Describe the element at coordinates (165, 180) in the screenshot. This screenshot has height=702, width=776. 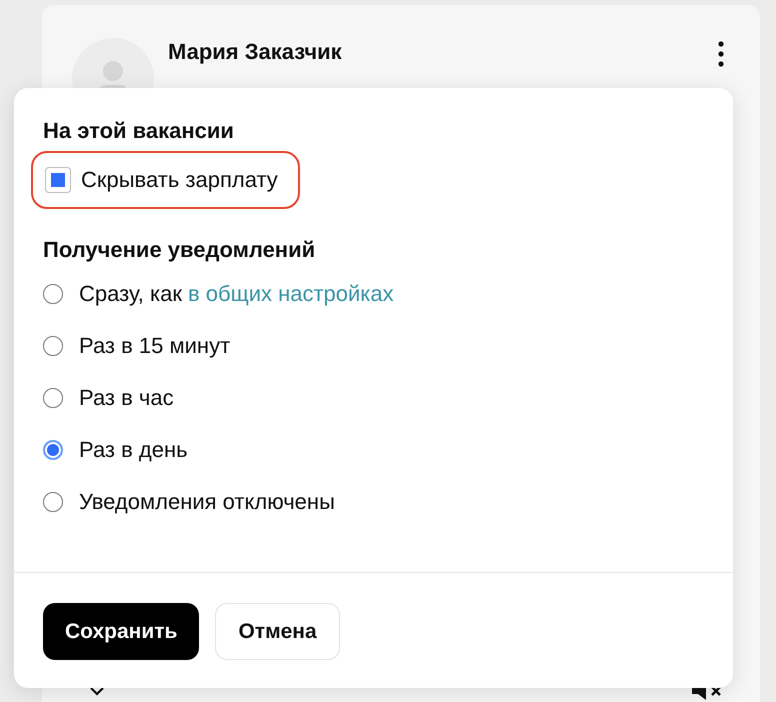
I see `hide-salary-checkbox: Скрывать зарплату` at that location.